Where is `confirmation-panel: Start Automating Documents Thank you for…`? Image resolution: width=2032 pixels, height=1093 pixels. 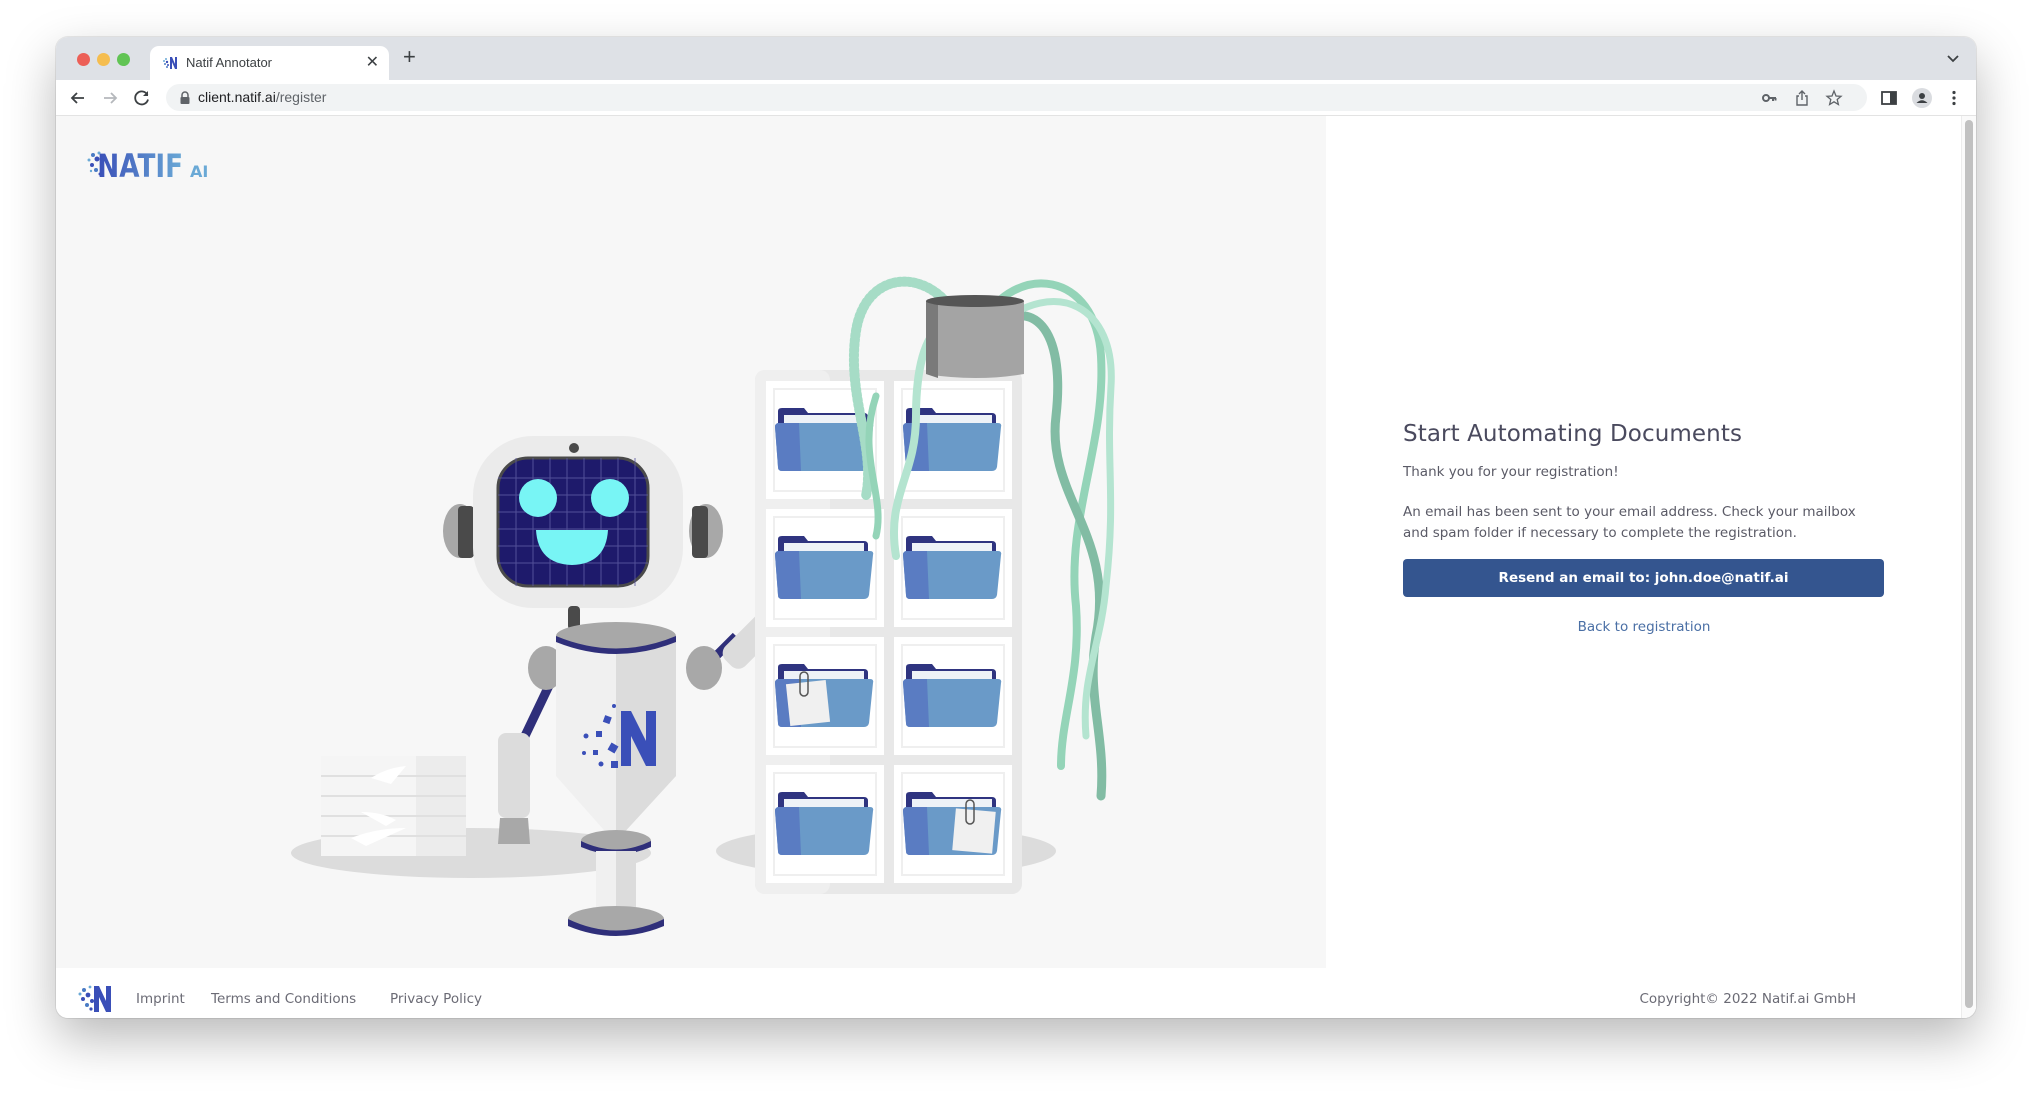 confirmation-panel: Start Automating Documents Thank you for… is located at coordinates (1644, 528).